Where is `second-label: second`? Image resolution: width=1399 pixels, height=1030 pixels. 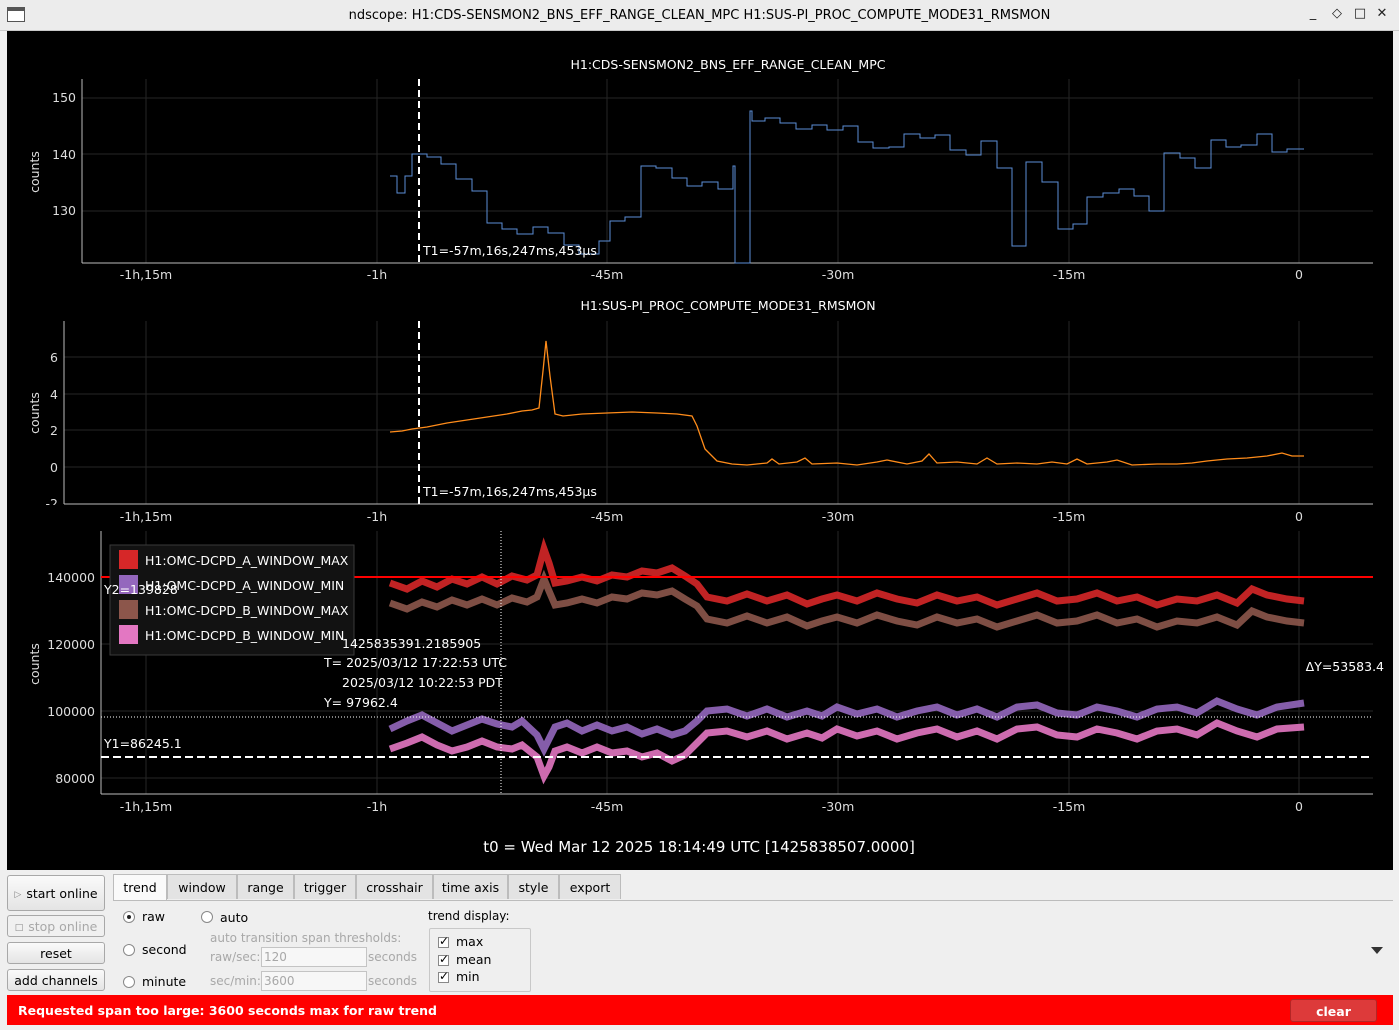
second-label: second is located at coordinates (164, 949).